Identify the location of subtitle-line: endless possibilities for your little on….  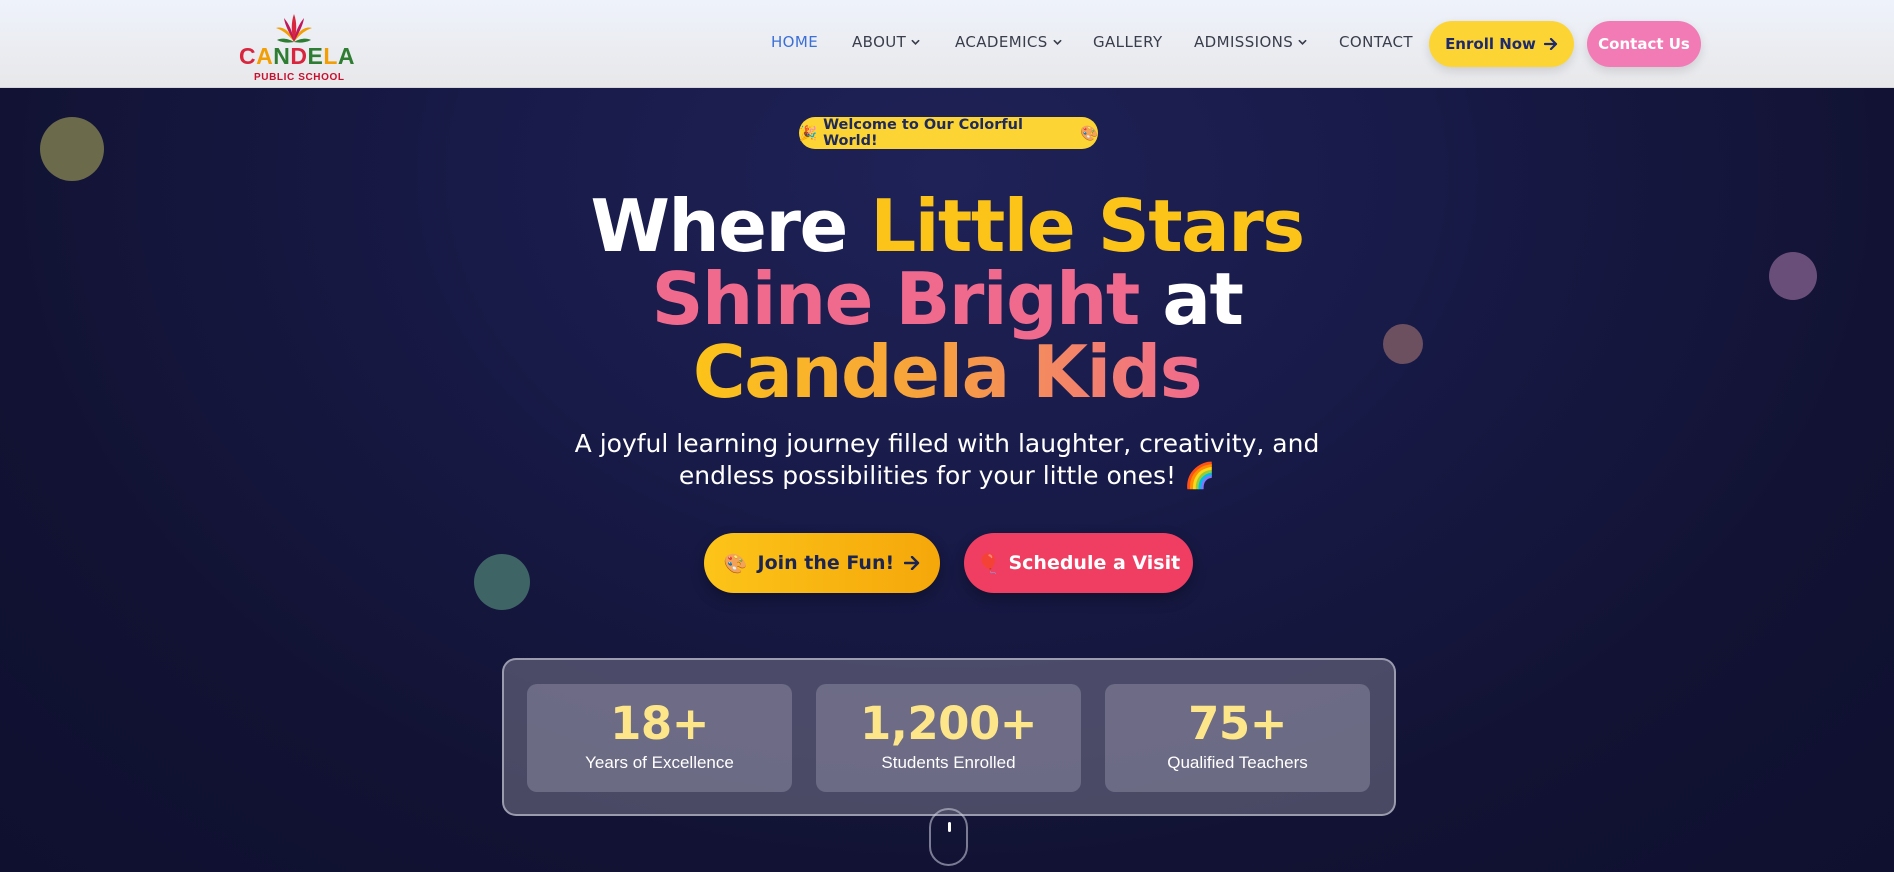
(947, 475).